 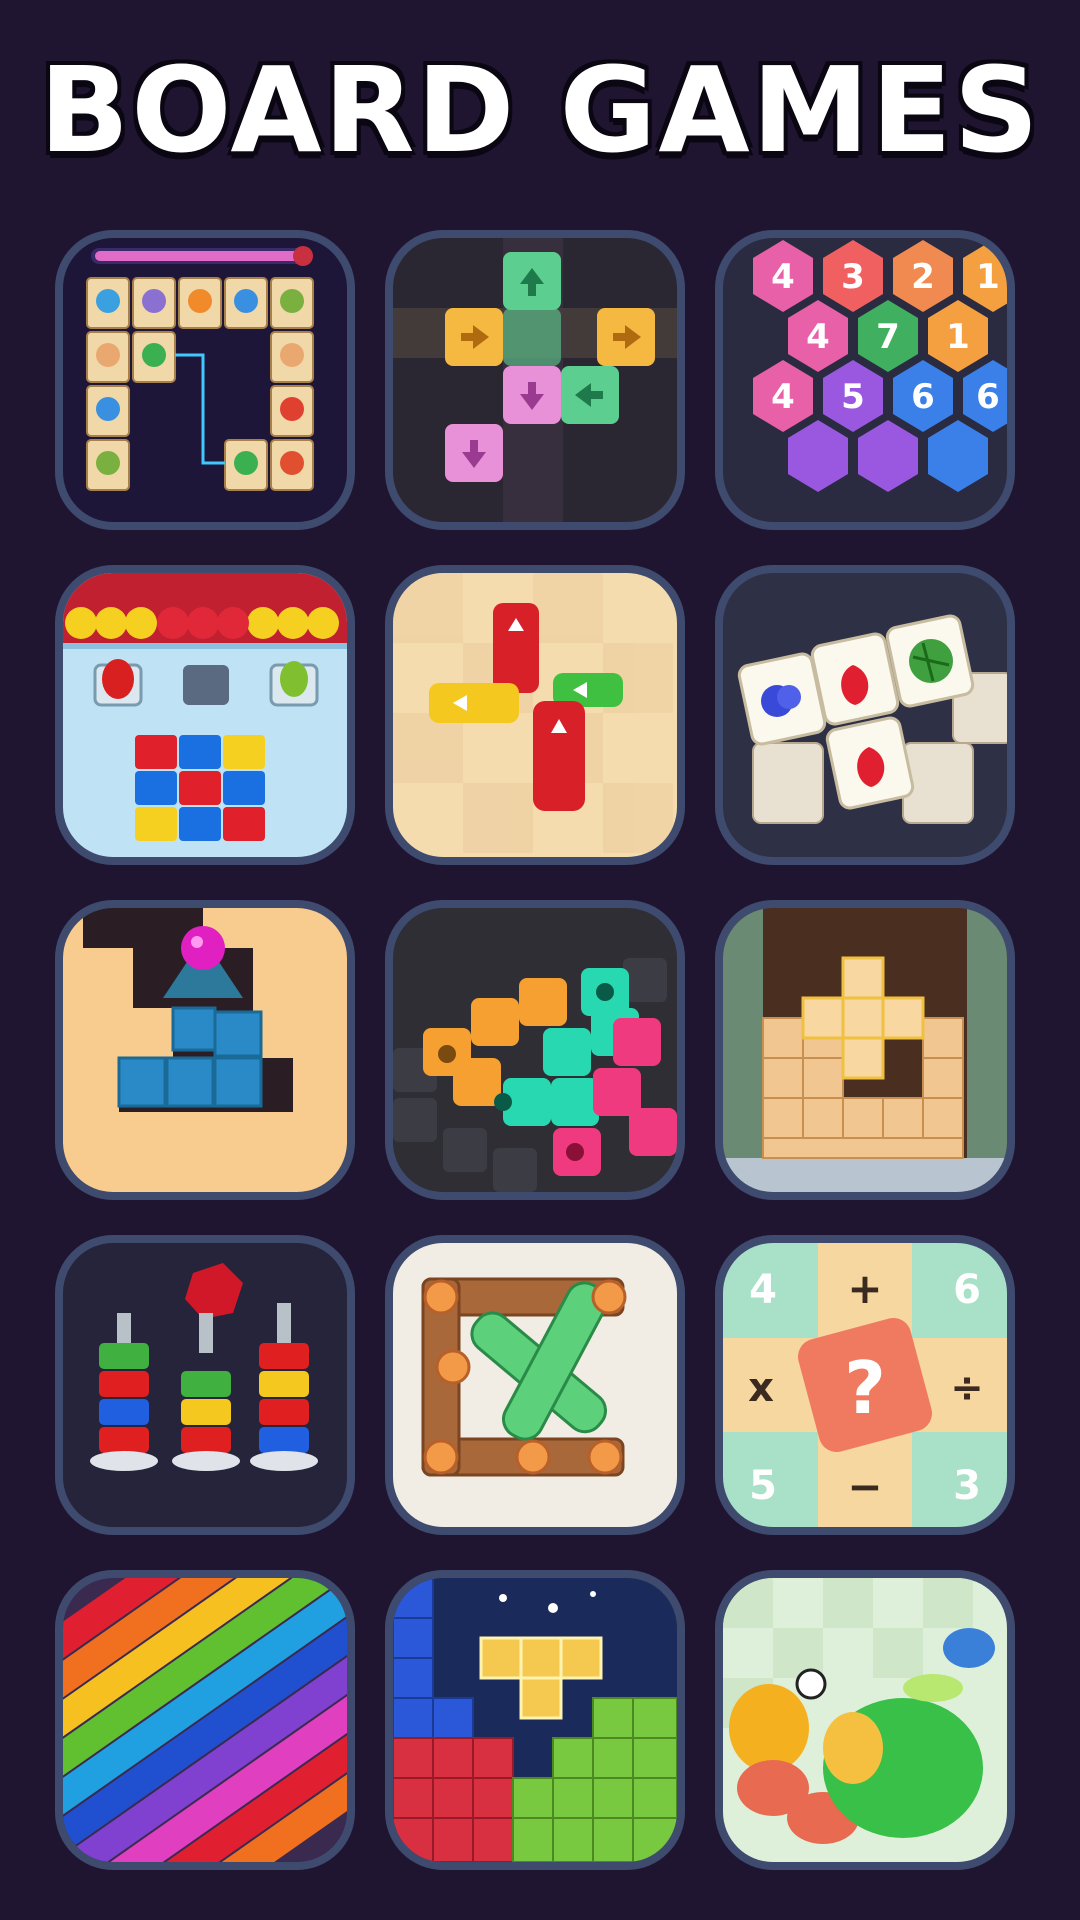 I want to click on tile-match-icon, so click(x=872, y=719).